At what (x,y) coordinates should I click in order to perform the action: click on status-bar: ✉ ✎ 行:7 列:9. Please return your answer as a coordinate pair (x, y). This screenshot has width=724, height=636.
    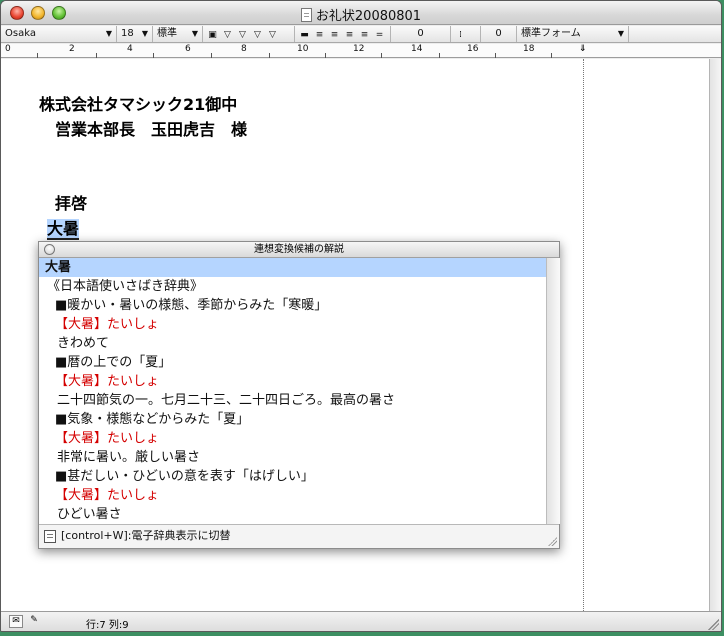
    Looking at the image, I should click on (361, 621).